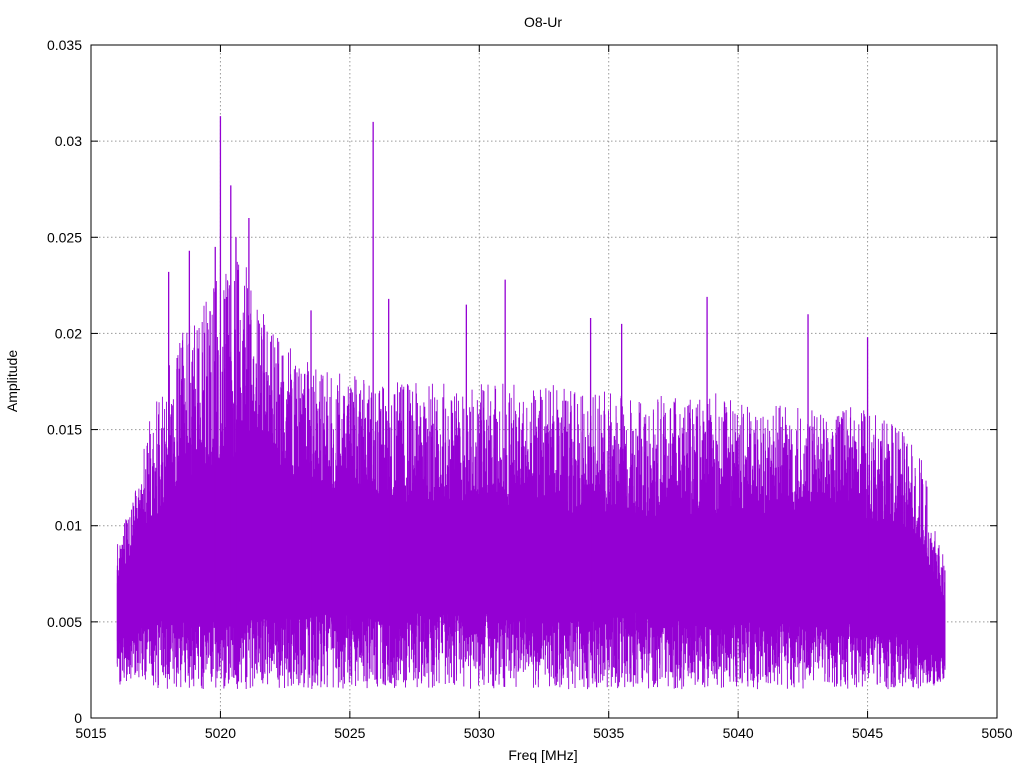 The width and height of the screenshot is (1024, 768). I want to click on x-tick-label: 5025, so click(349, 733).